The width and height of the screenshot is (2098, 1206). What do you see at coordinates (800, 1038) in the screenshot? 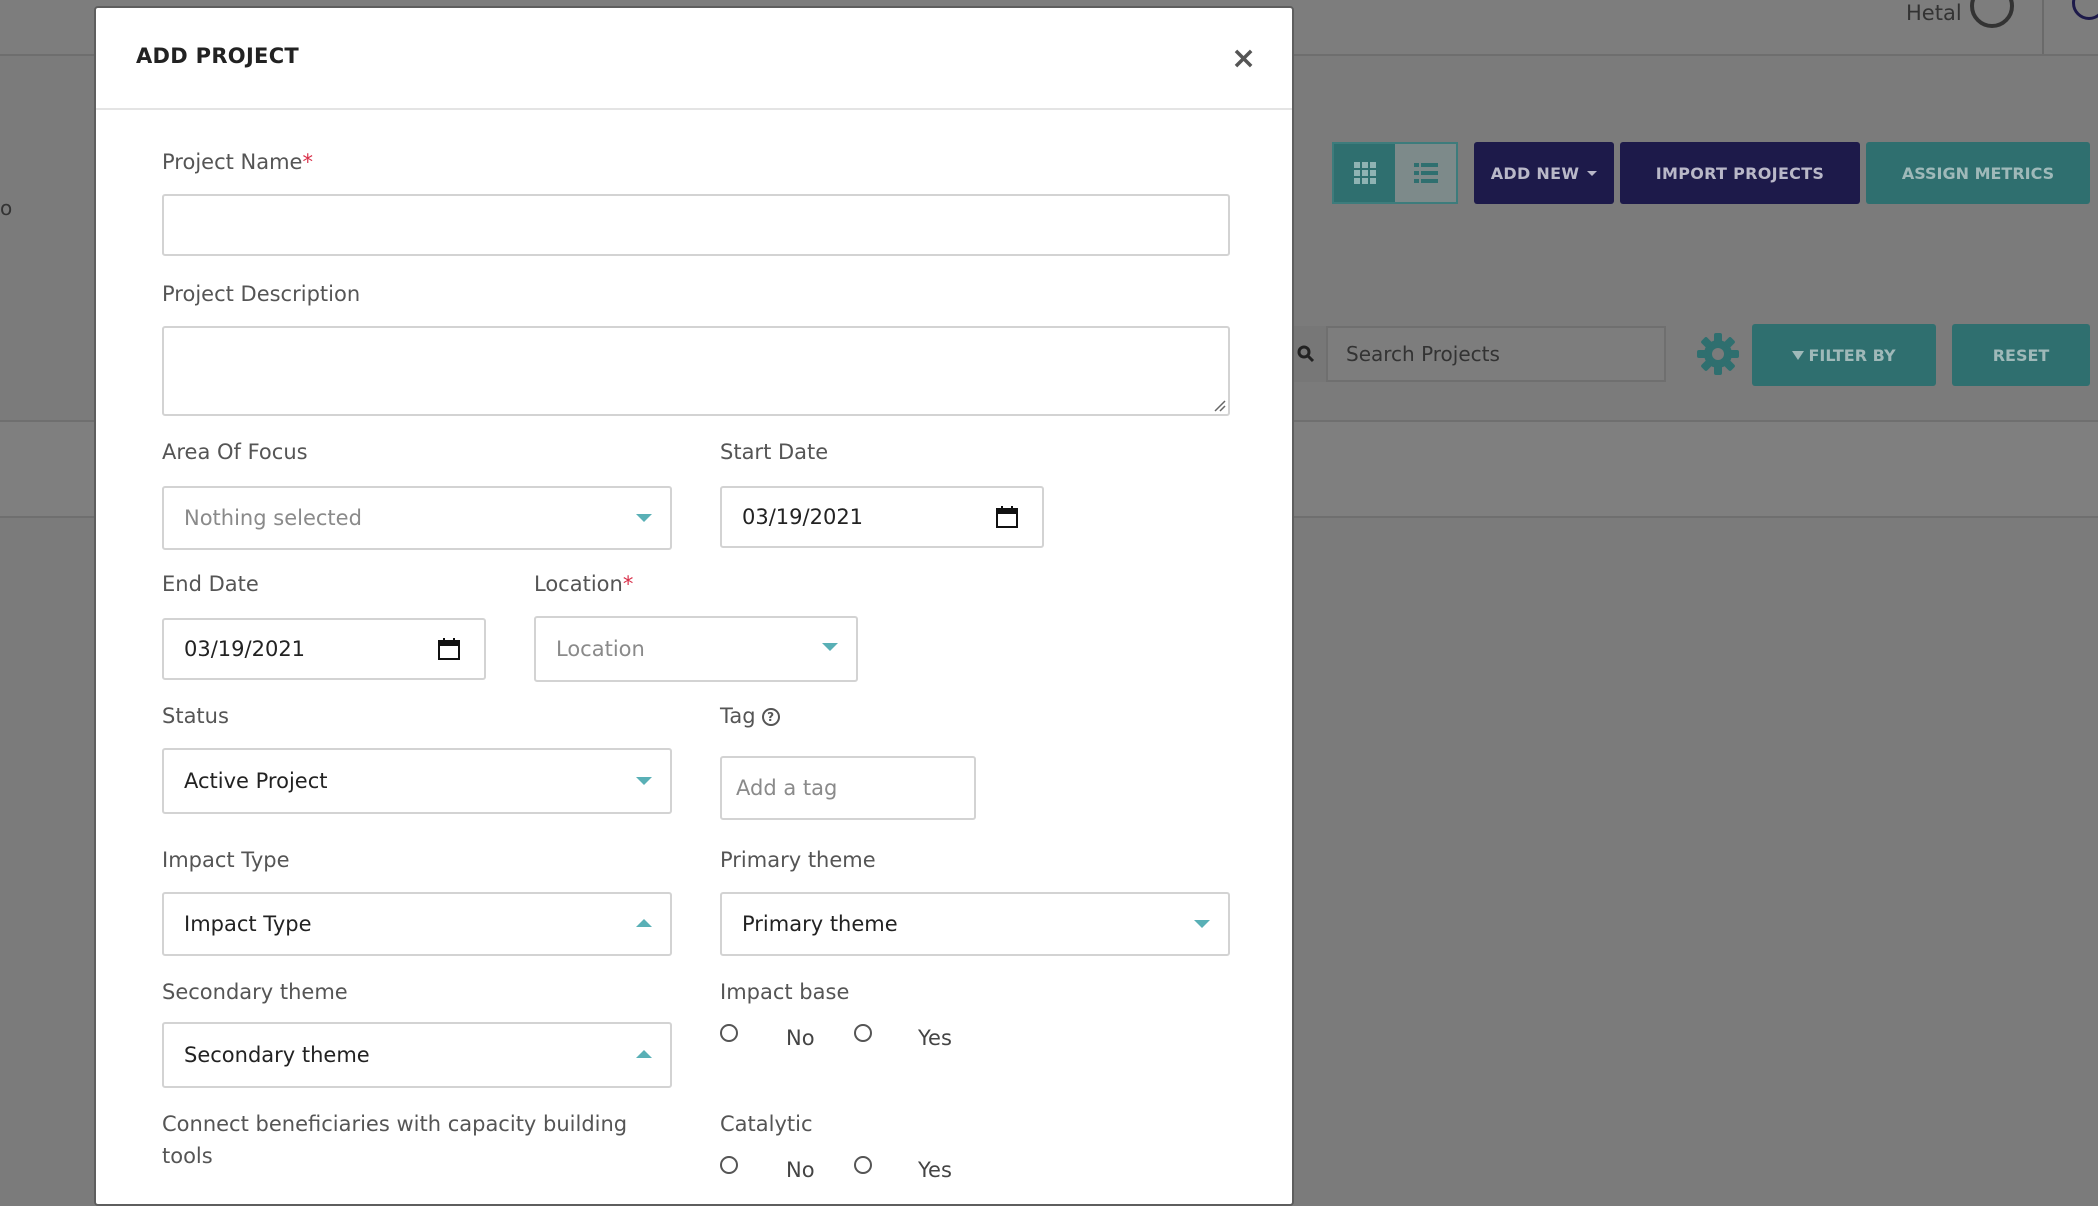
I see `impact-base-no-label: No` at bounding box center [800, 1038].